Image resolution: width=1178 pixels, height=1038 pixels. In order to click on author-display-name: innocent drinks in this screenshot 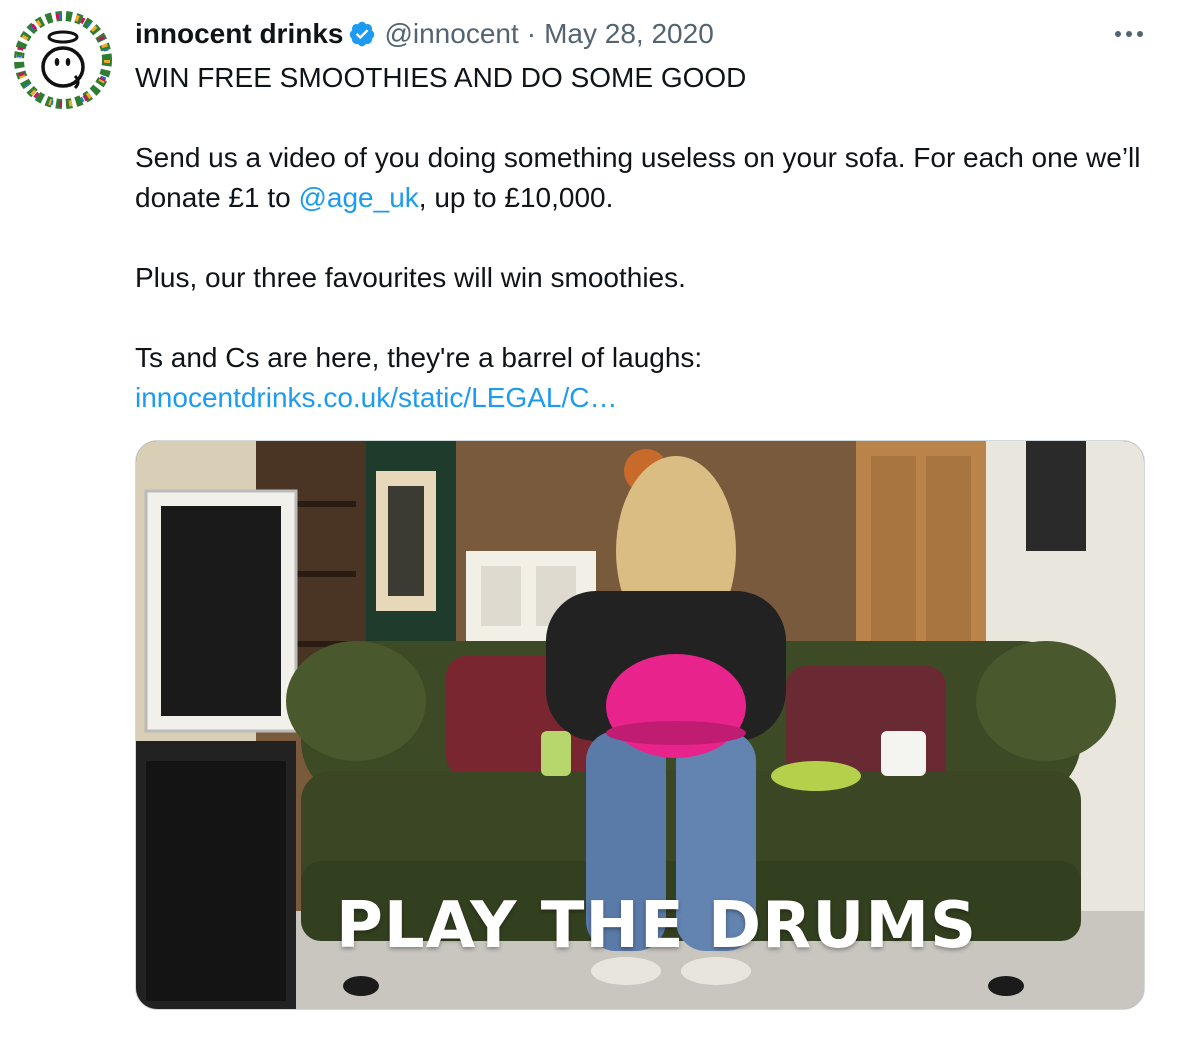, I will do `click(239, 34)`.